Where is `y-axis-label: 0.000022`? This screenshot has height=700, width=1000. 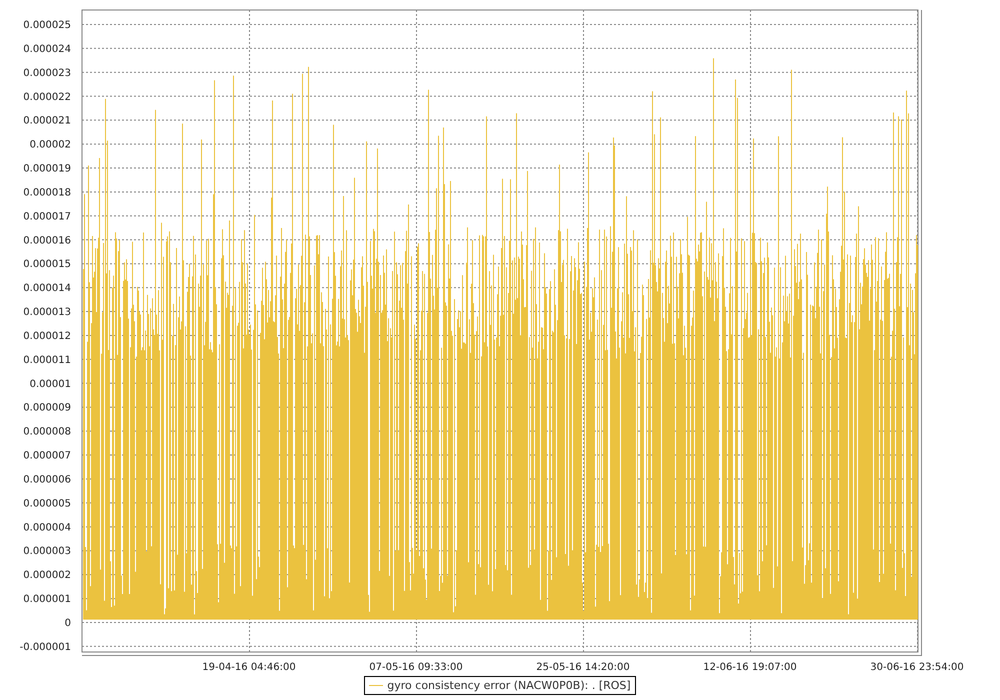 y-axis-label: 0.000022 is located at coordinates (47, 97).